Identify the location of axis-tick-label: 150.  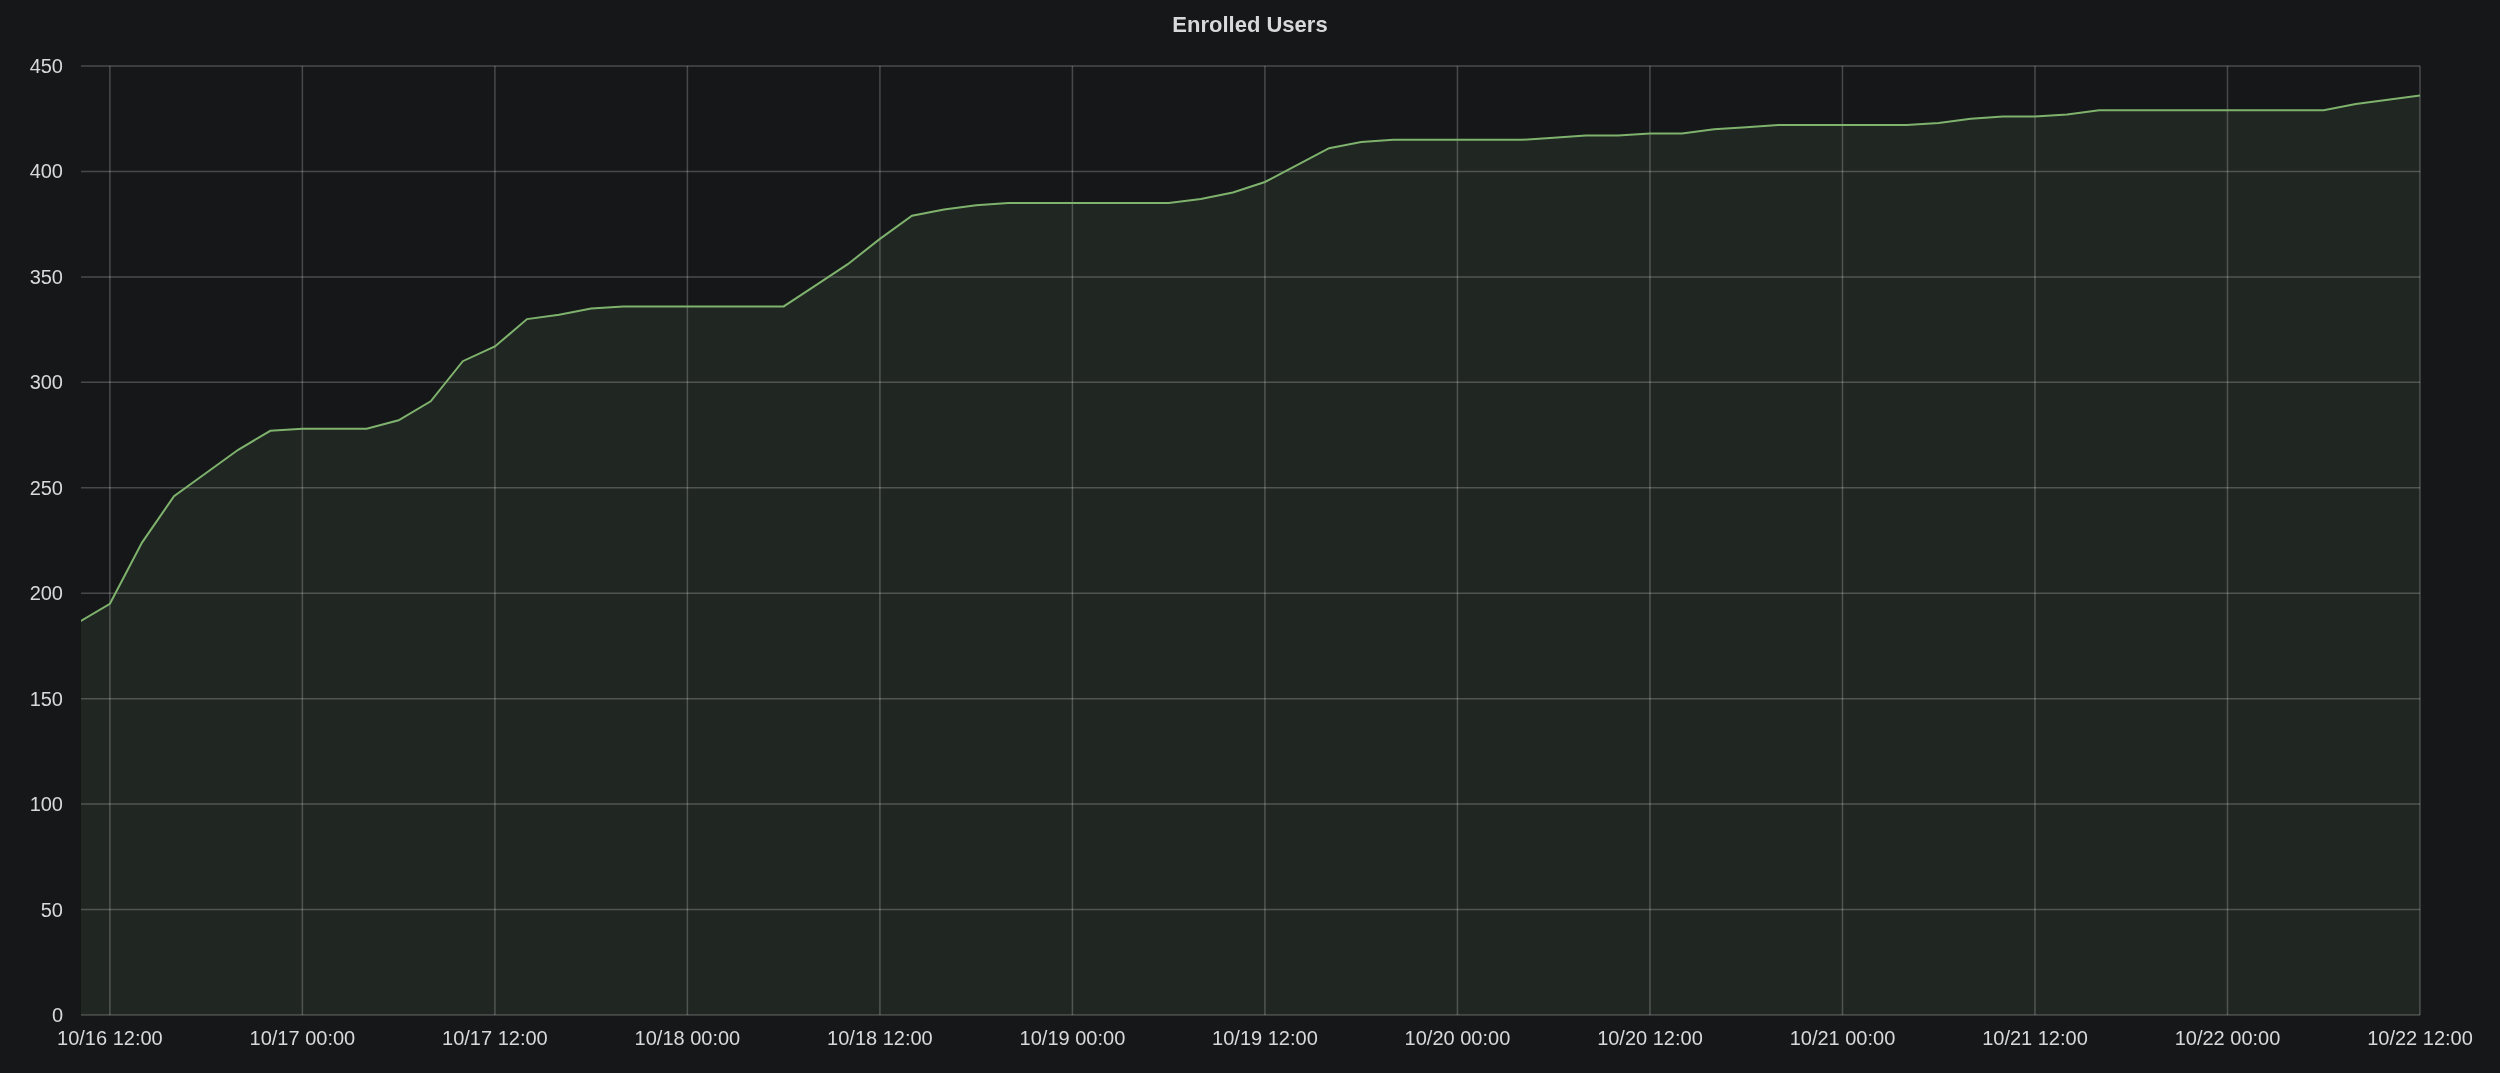
(46, 698).